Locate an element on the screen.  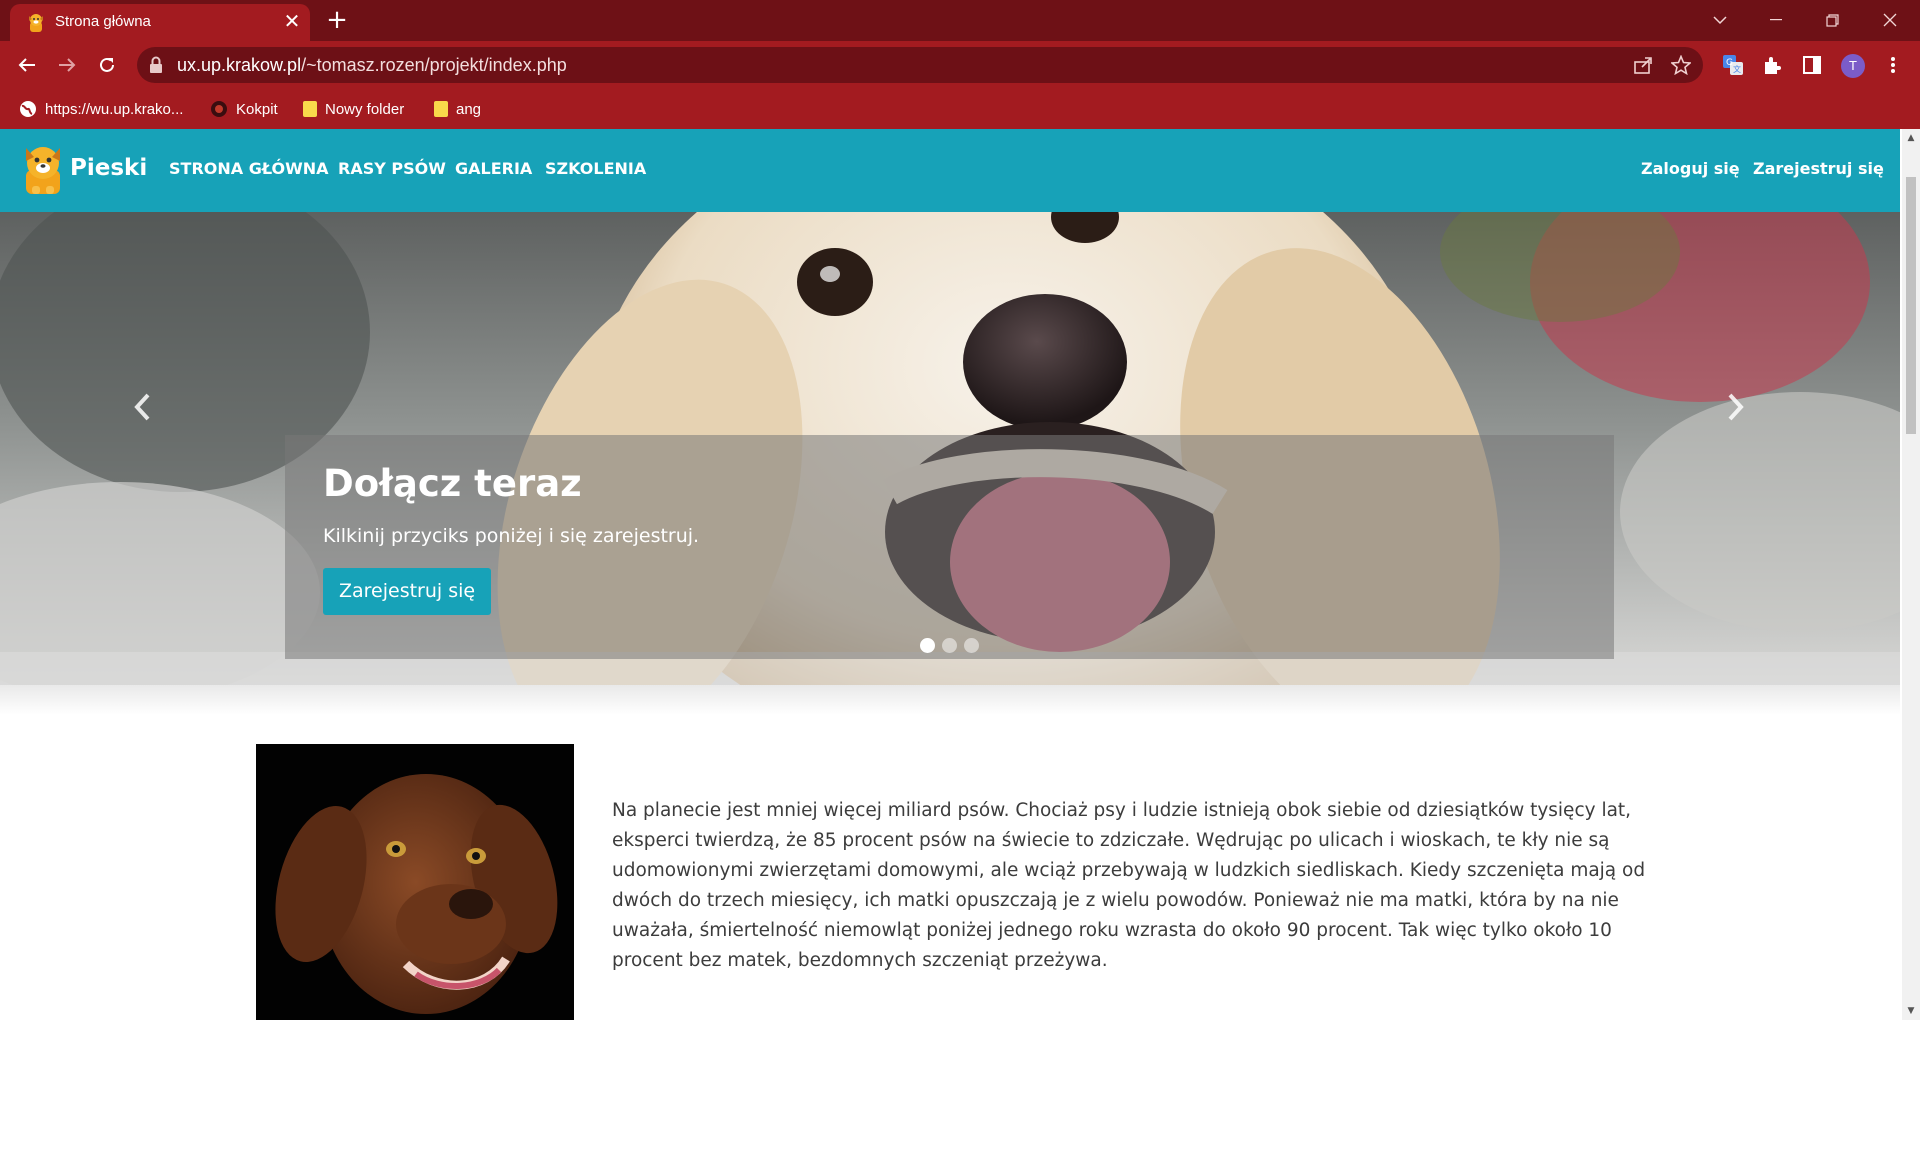
lock-icon is located at coordinates (156, 64).